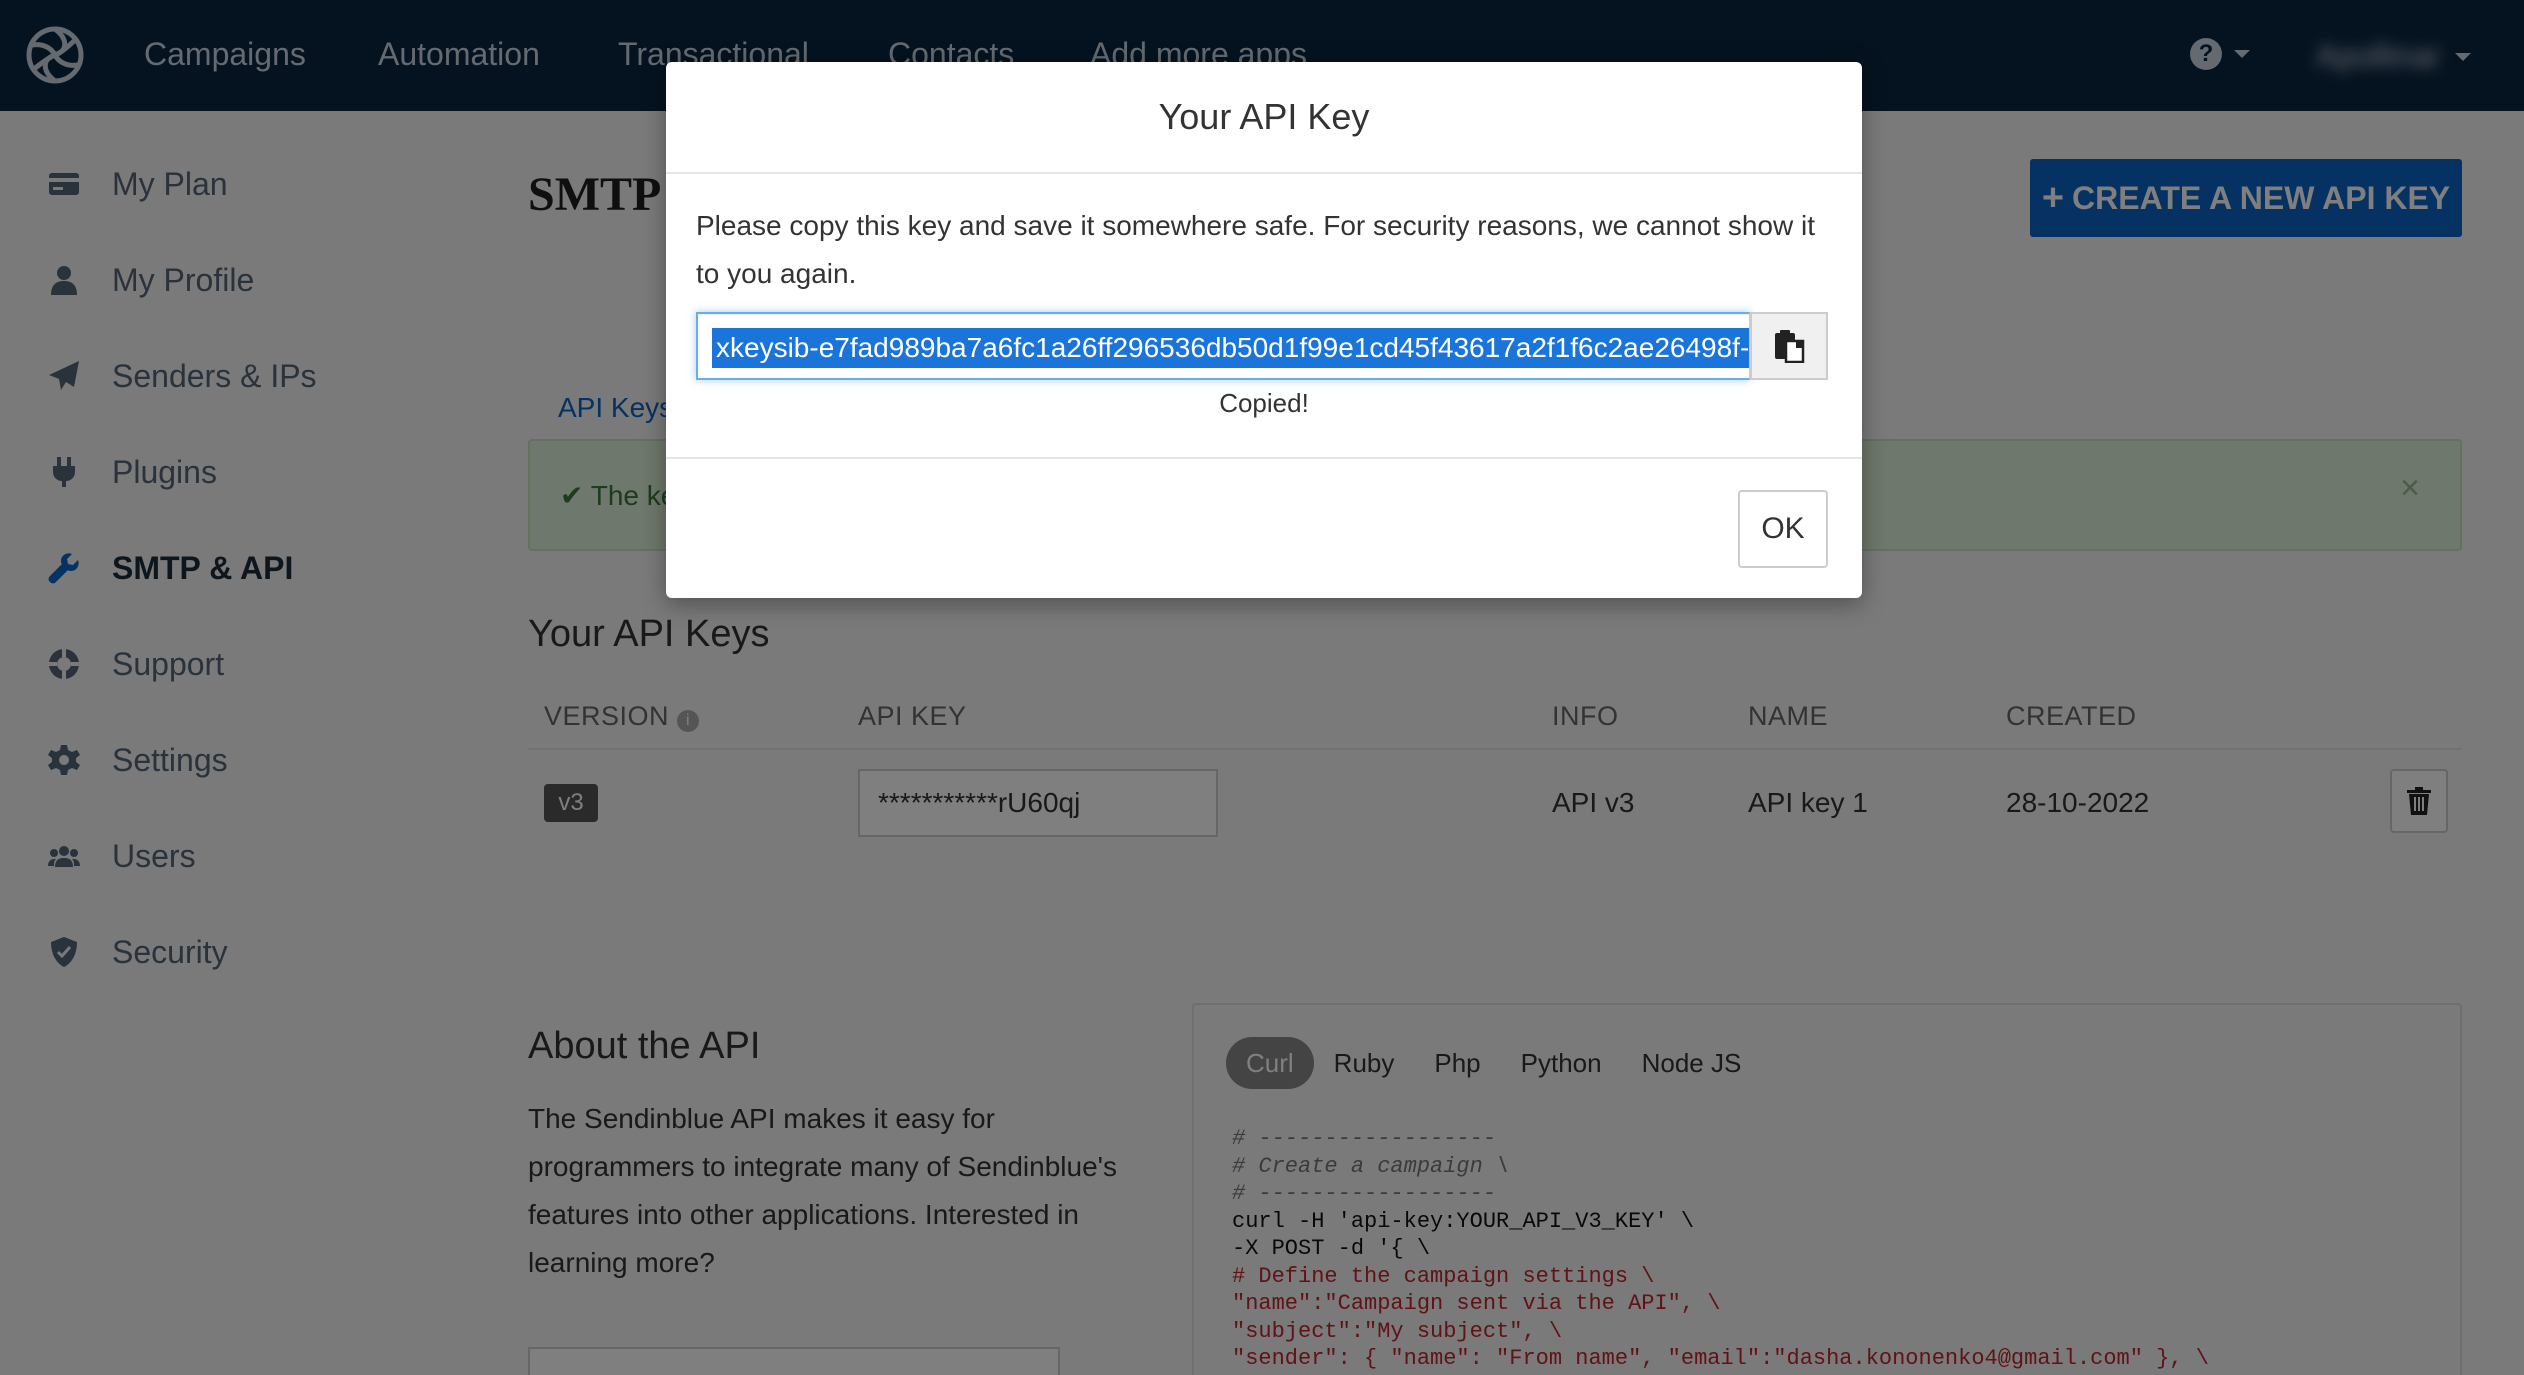 This screenshot has width=2524, height=1375. What do you see at coordinates (1264, 403) in the screenshot?
I see `copied-status: Copied!` at bounding box center [1264, 403].